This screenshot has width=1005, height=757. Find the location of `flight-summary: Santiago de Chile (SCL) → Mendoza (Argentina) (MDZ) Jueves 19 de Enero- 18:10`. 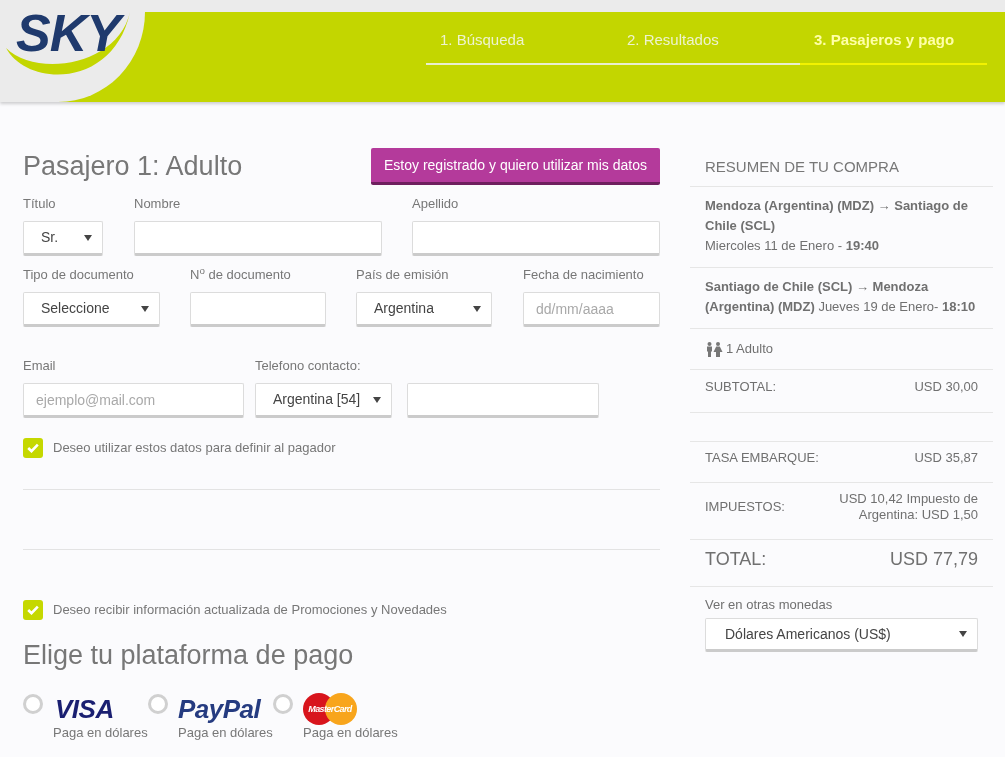

flight-summary: Santiago de Chile (SCL) → Mendoza (Argentina) (MDZ) Jueves 19 de Enero- 18:10 is located at coordinates (841, 297).